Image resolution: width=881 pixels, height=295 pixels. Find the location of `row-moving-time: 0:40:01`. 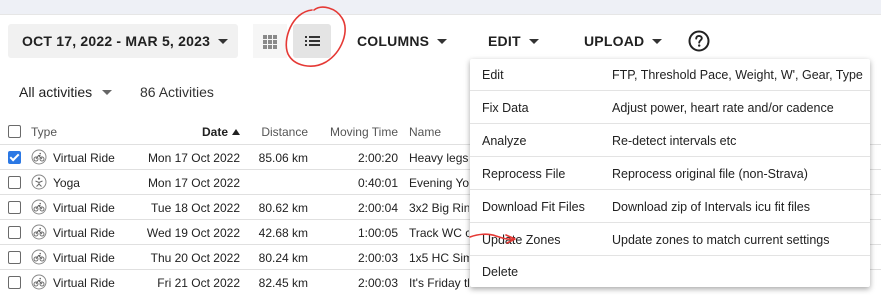

row-moving-time: 0:40:01 is located at coordinates (377, 182).